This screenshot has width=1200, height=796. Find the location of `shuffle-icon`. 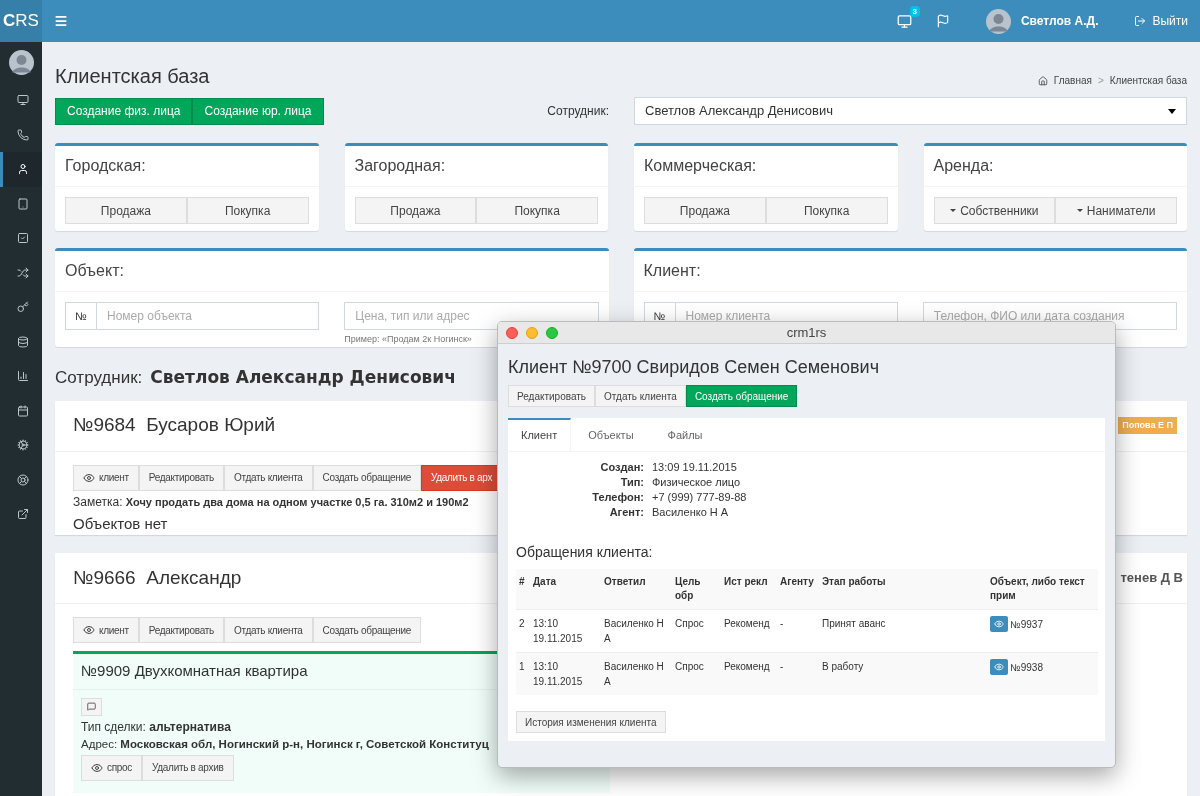

shuffle-icon is located at coordinates (22, 272).